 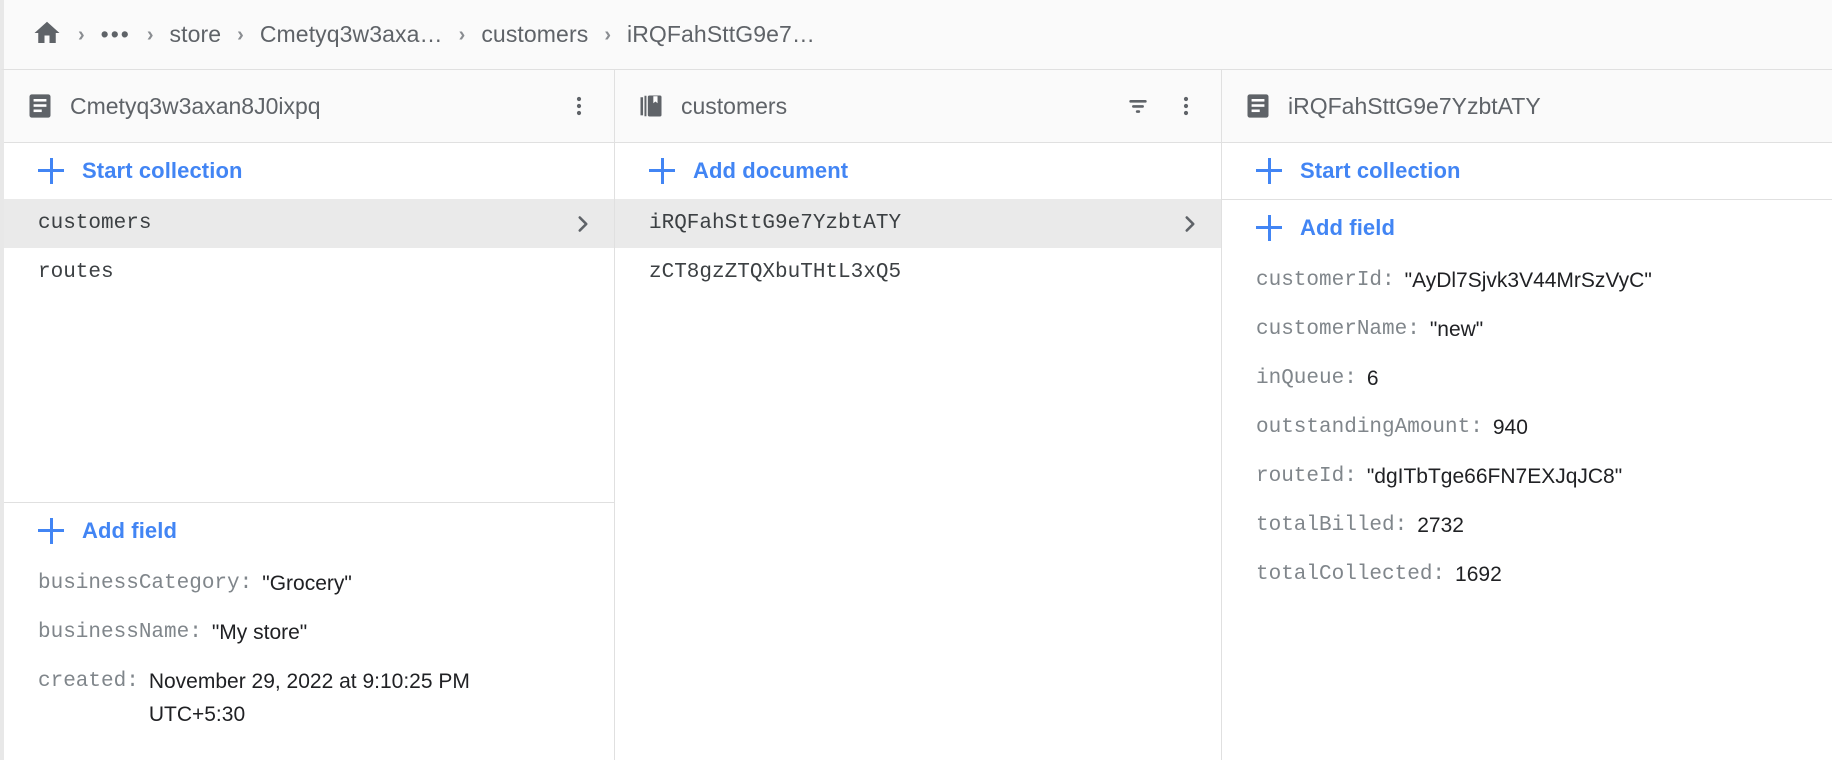 What do you see at coordinates (734, 105) in the screenshot?
I see `collection-panel-title: customers` at bounding box center [734, 105].